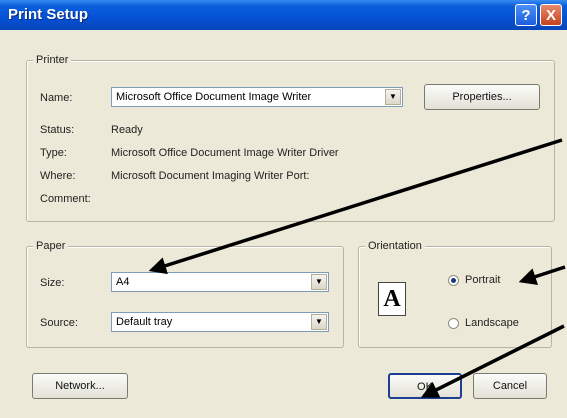 The image size is (567, 418). I want to click on arrow-to-ok, so click(492, 361).